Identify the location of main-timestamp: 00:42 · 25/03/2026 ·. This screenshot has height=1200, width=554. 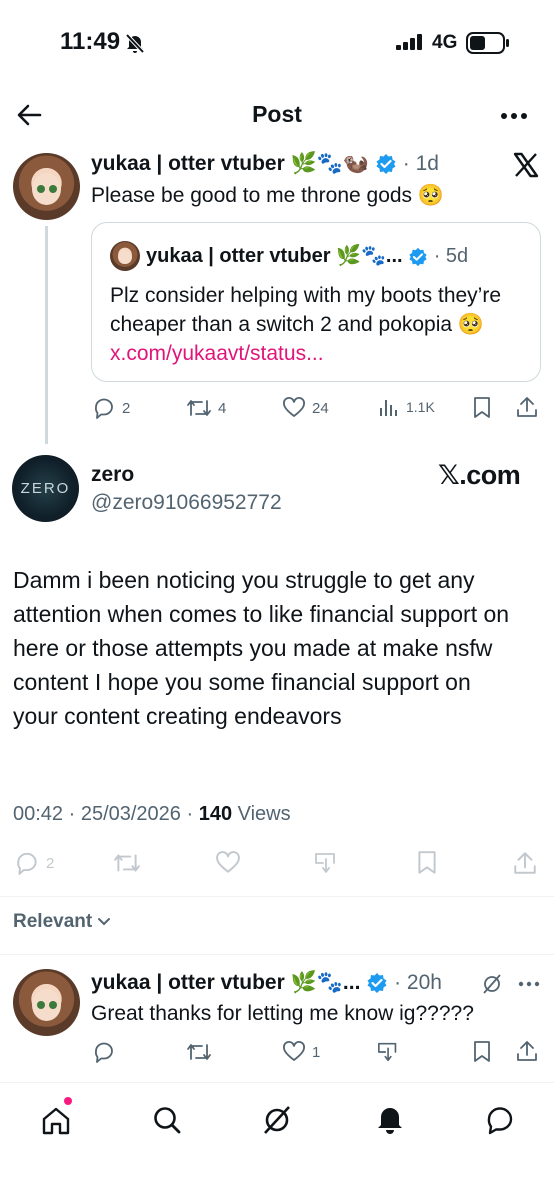
(106, 814).